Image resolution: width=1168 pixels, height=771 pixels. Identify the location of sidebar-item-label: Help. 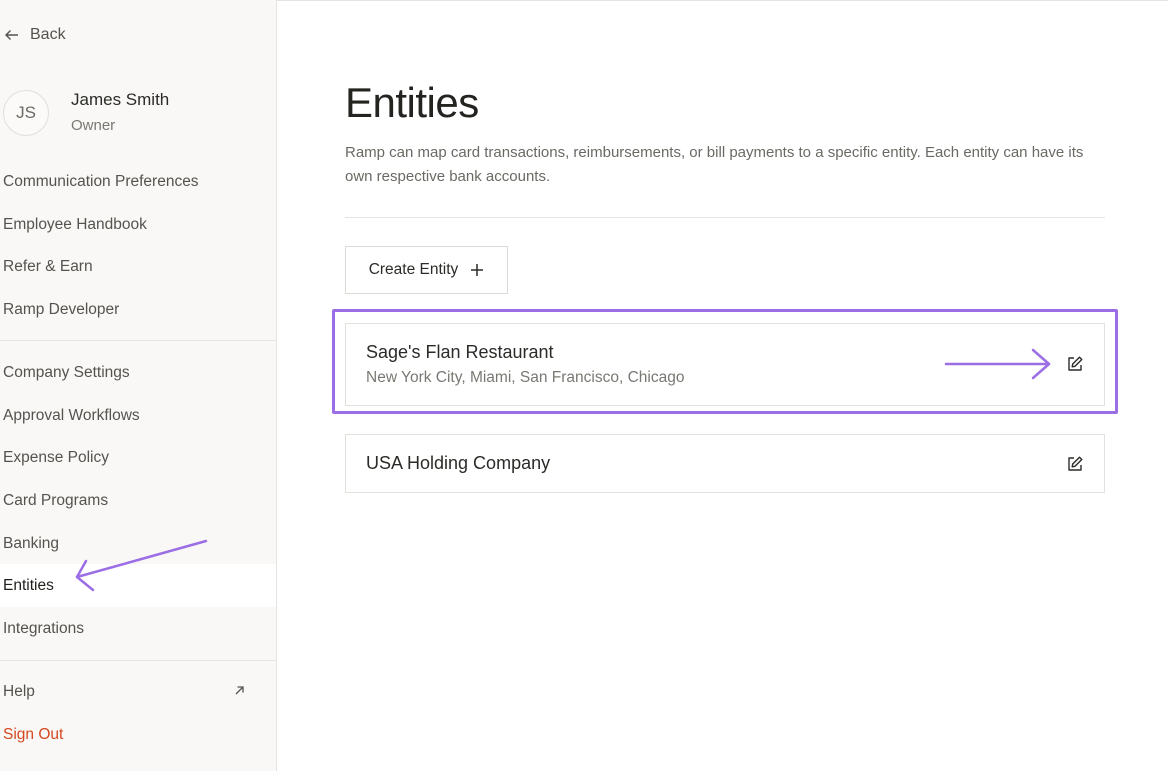
(19, 691).